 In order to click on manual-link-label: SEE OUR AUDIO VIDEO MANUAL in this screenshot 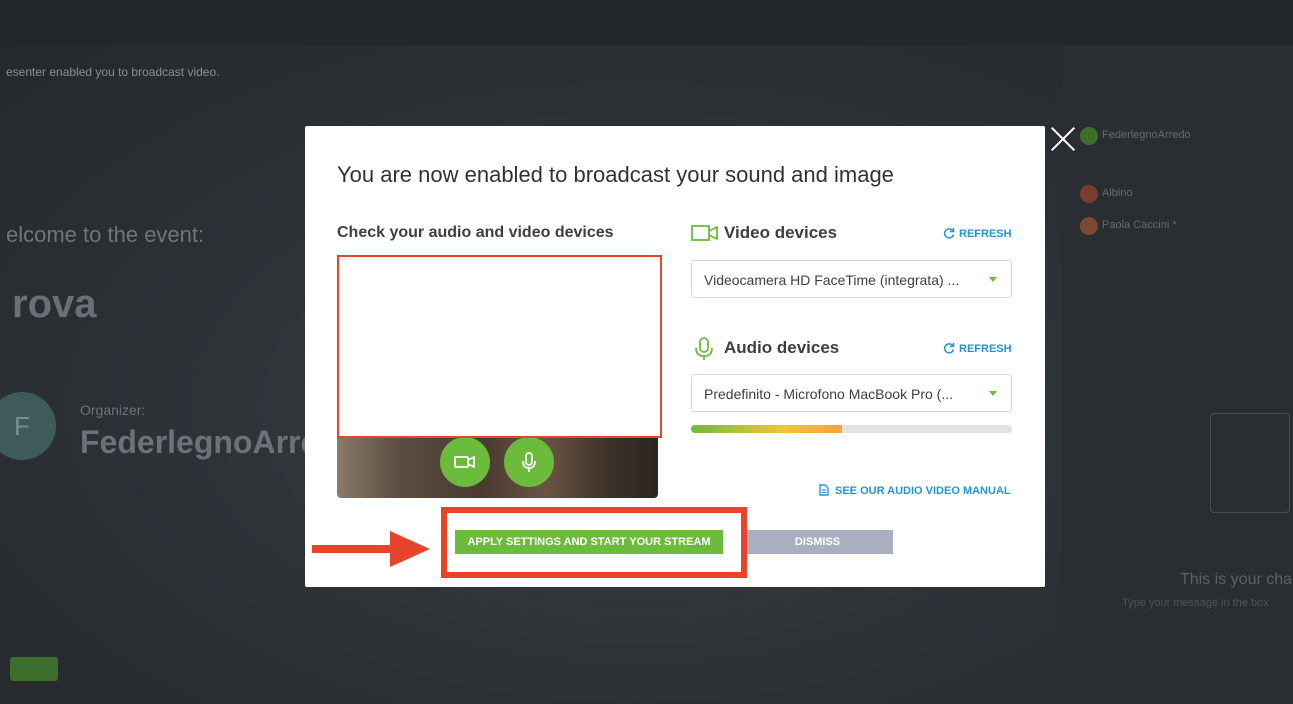, I will do `click(923, 491)`.